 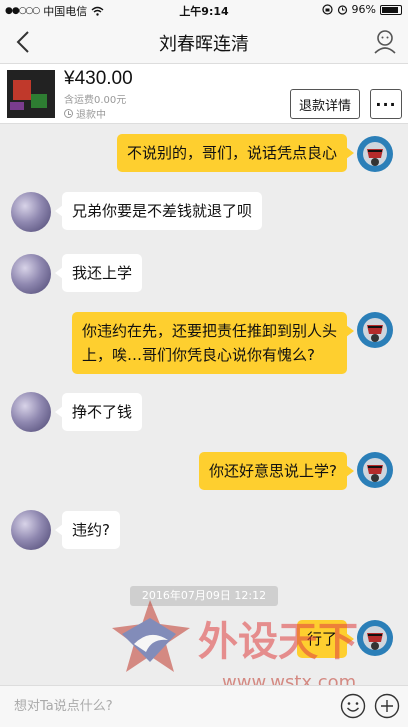 I want to click on refund-status: 退款中, so click(x=85, y=113).